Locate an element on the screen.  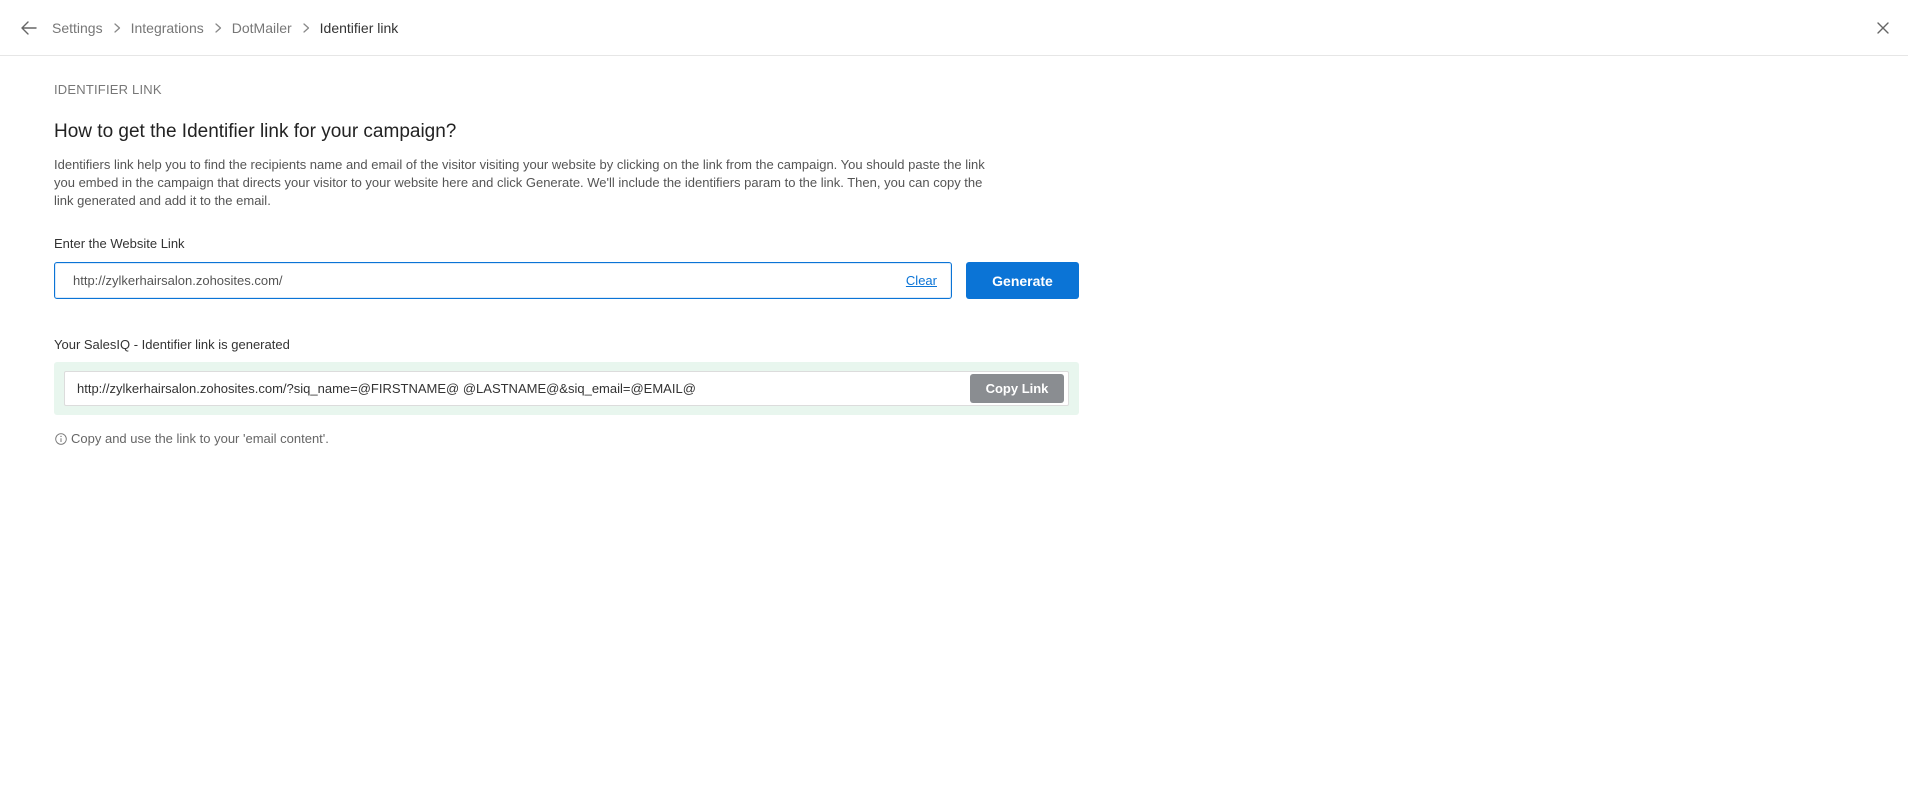
website-link-field: Clear is located at coordinates (503, 280).